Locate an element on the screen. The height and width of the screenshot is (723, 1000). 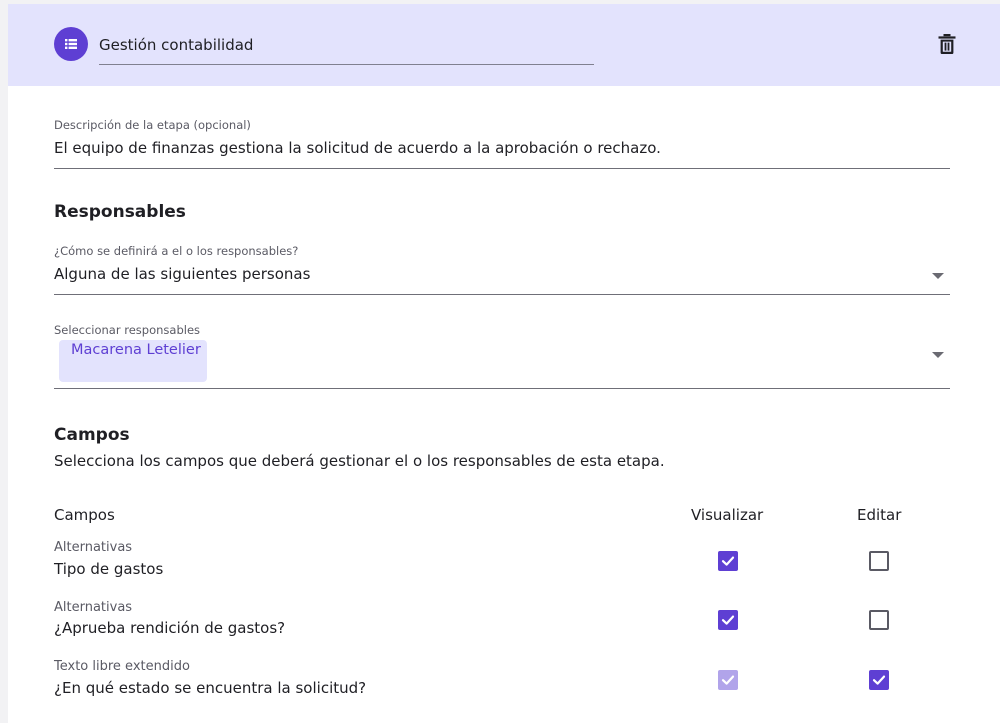
responsables-mode-value: Alguna de las siguientes personas is located at coordinates (182, 274).